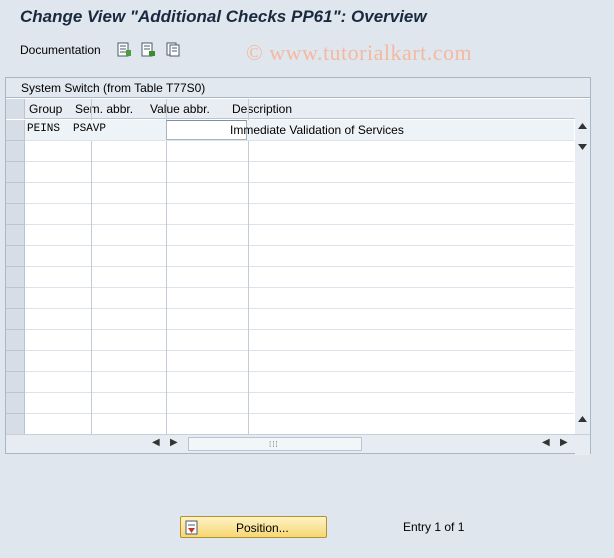  What do you see at coordinates (44, 129) in the screenshot?
I see `cell-group: PEINS` at bounding box center [44, 129].